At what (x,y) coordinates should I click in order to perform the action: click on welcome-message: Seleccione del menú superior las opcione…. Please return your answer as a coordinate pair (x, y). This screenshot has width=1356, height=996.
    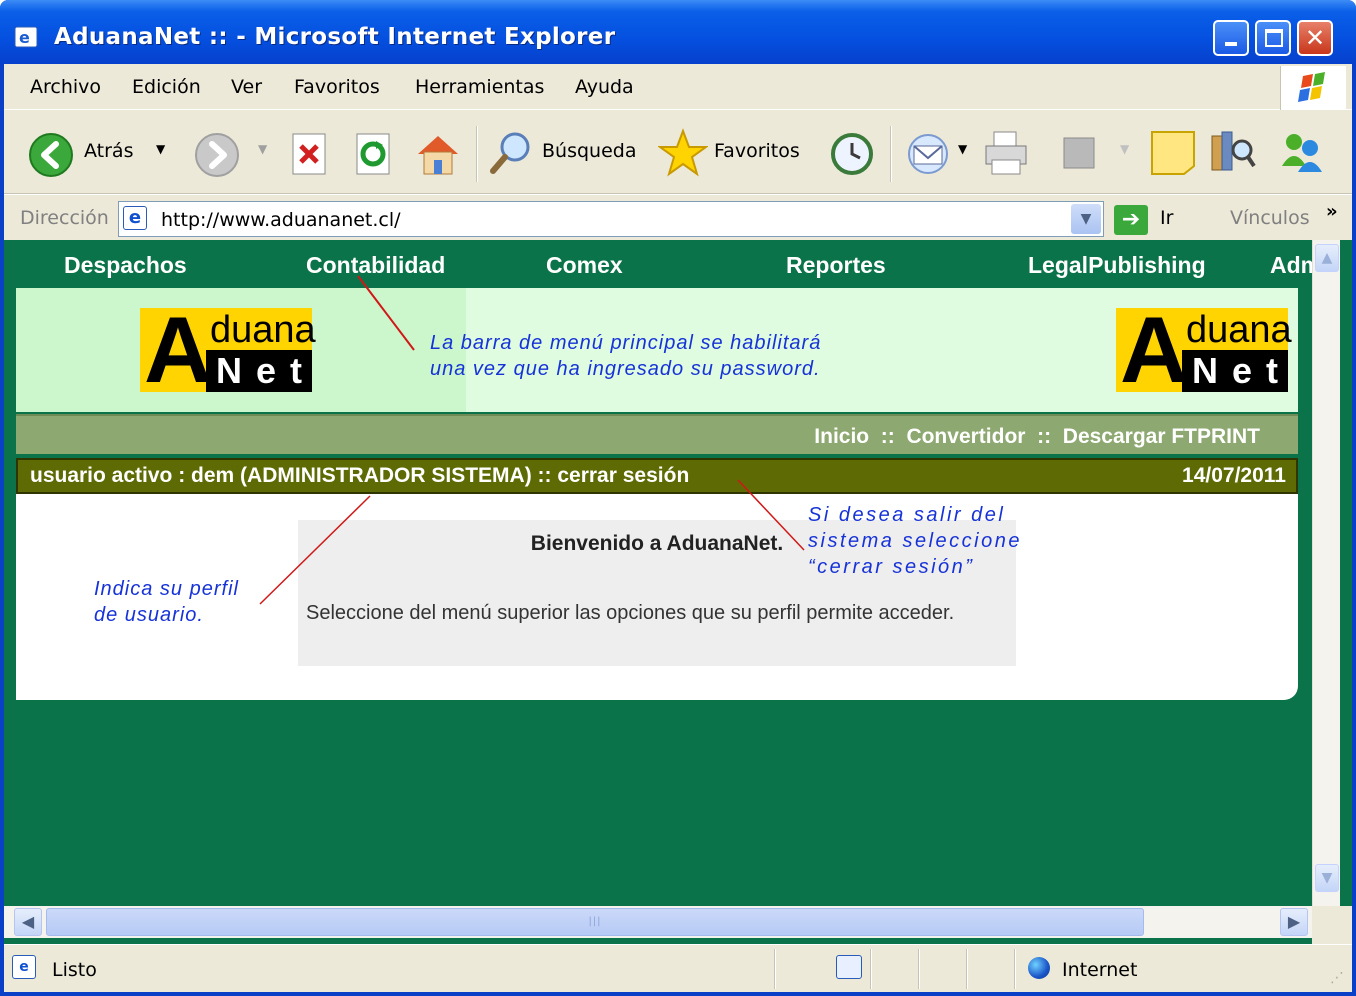
    Looking at the image, I should click on (630, 613).